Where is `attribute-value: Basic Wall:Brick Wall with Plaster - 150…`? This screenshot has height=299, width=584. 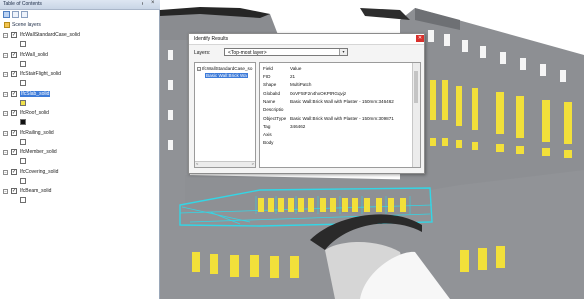
attribute-value: Basic Wall:Brick Wall with Plaster - 150… is located at coordinates (342, 101).